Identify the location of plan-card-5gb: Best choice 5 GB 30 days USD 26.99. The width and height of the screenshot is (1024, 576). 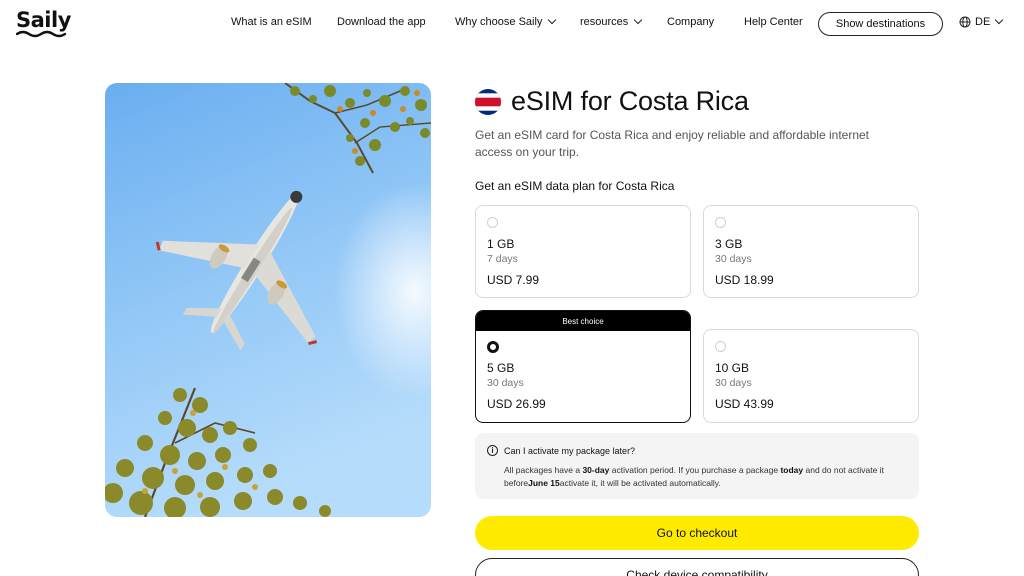
(583, 366).